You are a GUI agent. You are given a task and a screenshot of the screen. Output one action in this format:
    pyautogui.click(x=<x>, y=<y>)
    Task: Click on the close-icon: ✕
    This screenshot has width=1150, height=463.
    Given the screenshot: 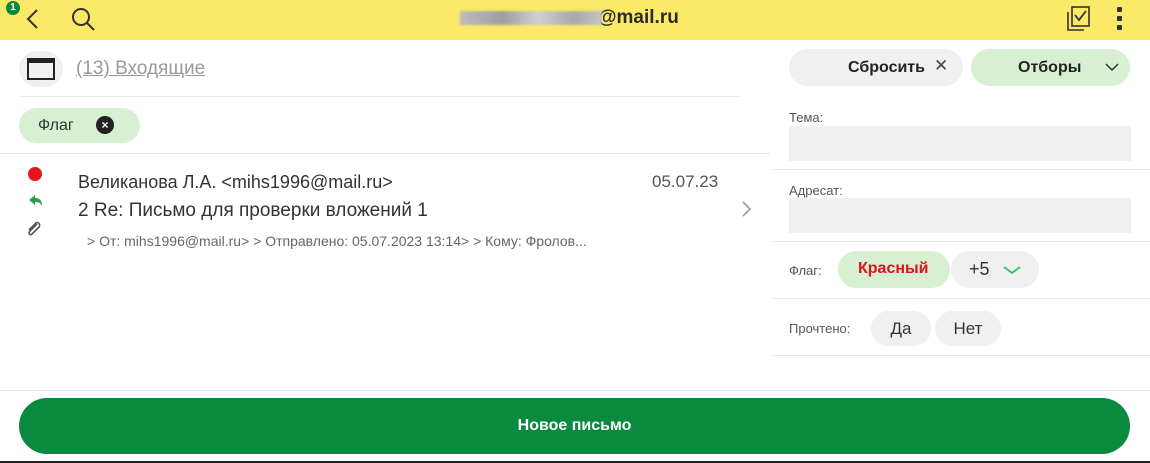 What is the action you would take?
    pyautogui.click(x=941, y=65)
    